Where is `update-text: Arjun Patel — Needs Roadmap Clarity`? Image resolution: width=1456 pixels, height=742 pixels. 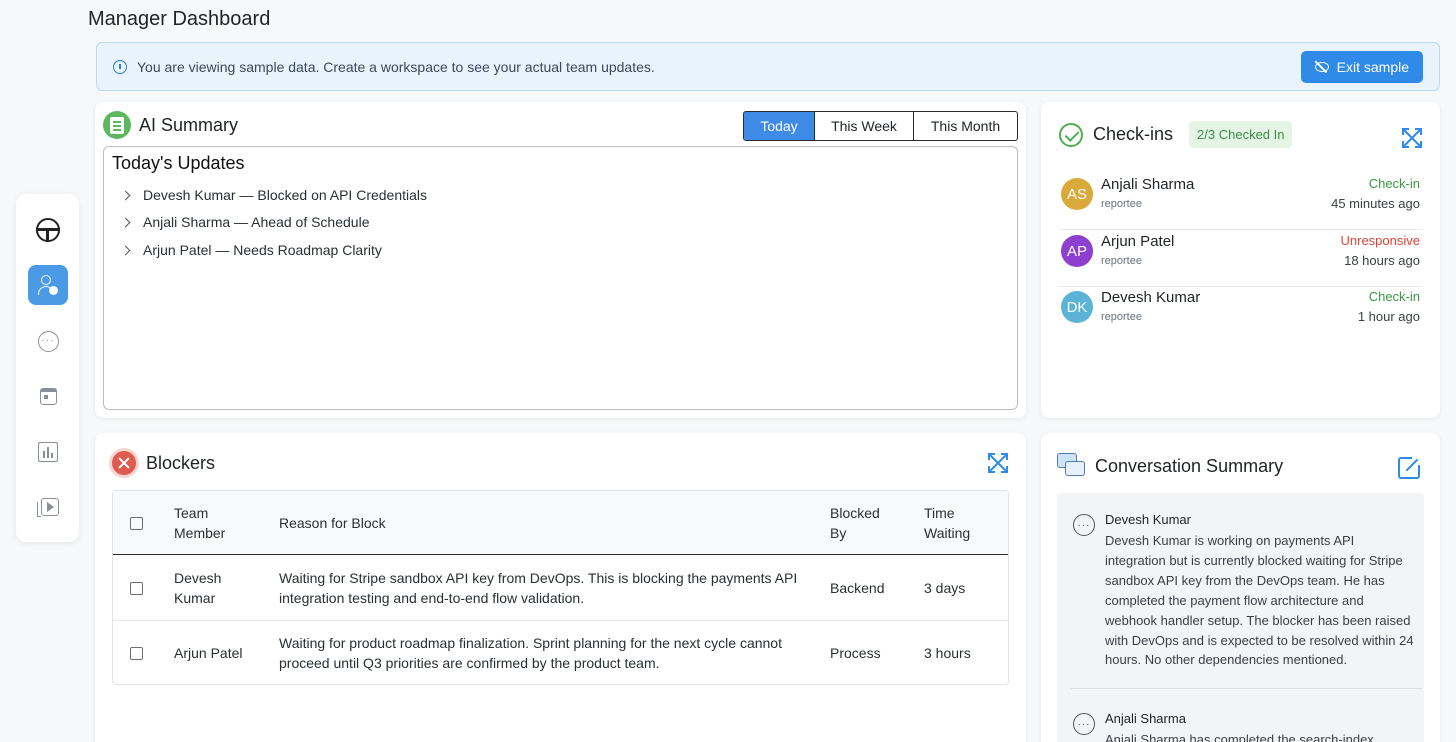
update-text: Arjun Patel — Needs Roadmap Clarity is located at coordinates (262, 250).